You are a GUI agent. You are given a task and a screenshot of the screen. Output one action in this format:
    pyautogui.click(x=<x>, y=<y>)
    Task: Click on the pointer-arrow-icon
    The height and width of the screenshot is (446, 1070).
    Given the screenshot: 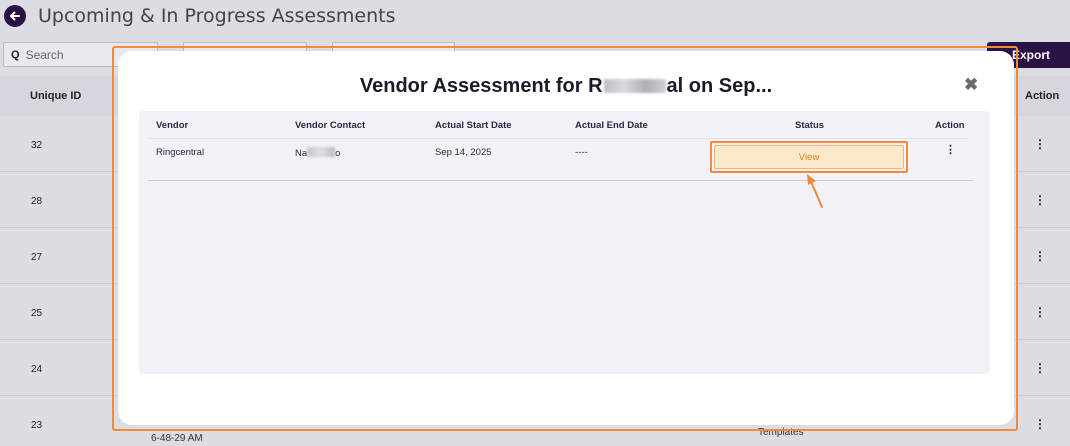 What is the action you would take?
    pyautogui.click(x=815, y=191)
    